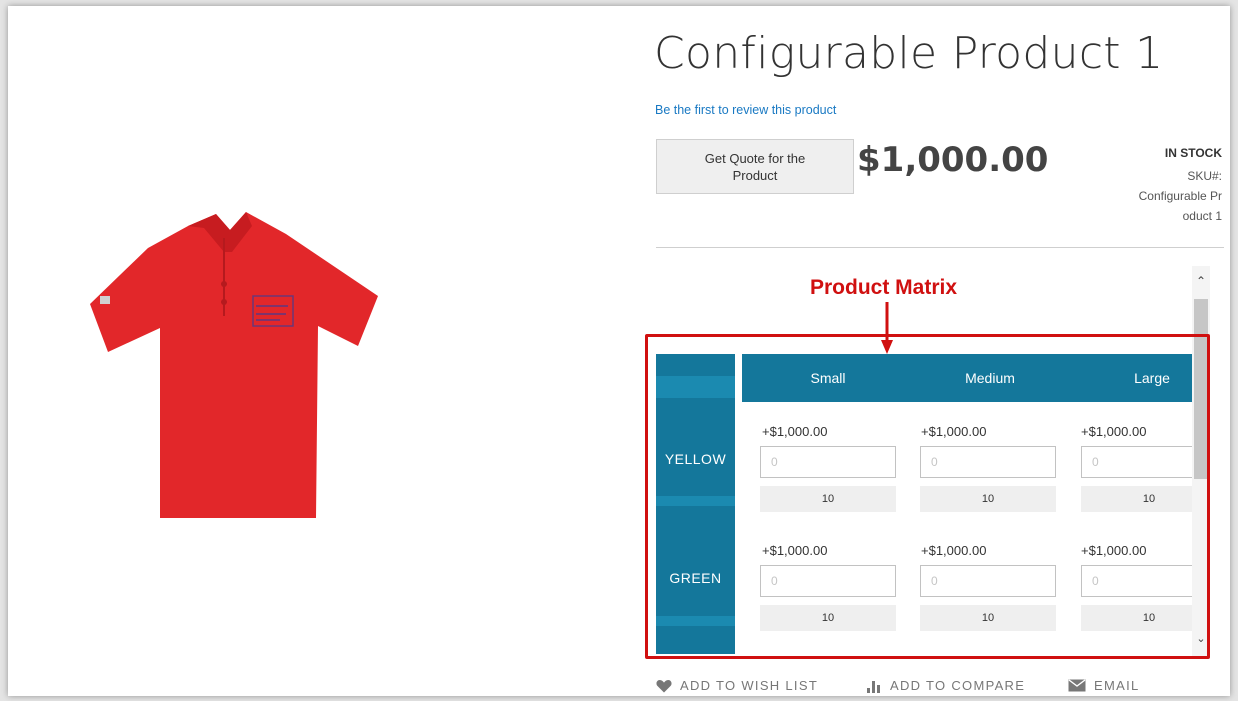 The width and height of the screenshot is (1238, 701). What do you see at coordinates (664, 685) in the screenshot?
I see `heart-icon` at bounding box center [664, 685].